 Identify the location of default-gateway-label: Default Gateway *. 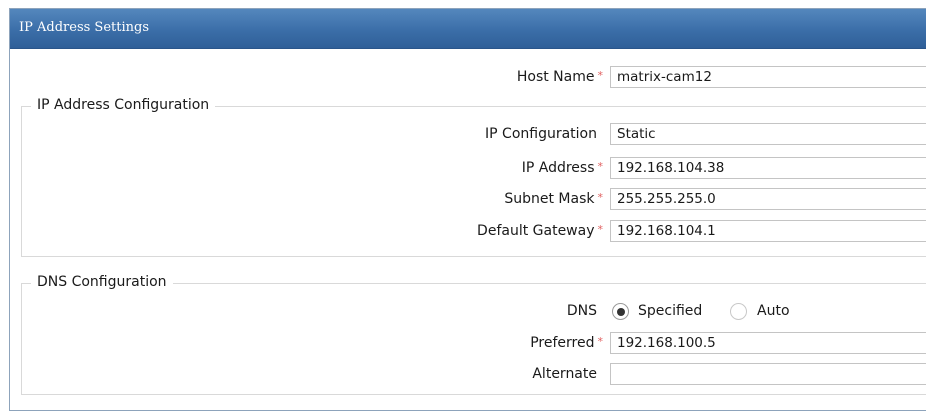
(540, 231).